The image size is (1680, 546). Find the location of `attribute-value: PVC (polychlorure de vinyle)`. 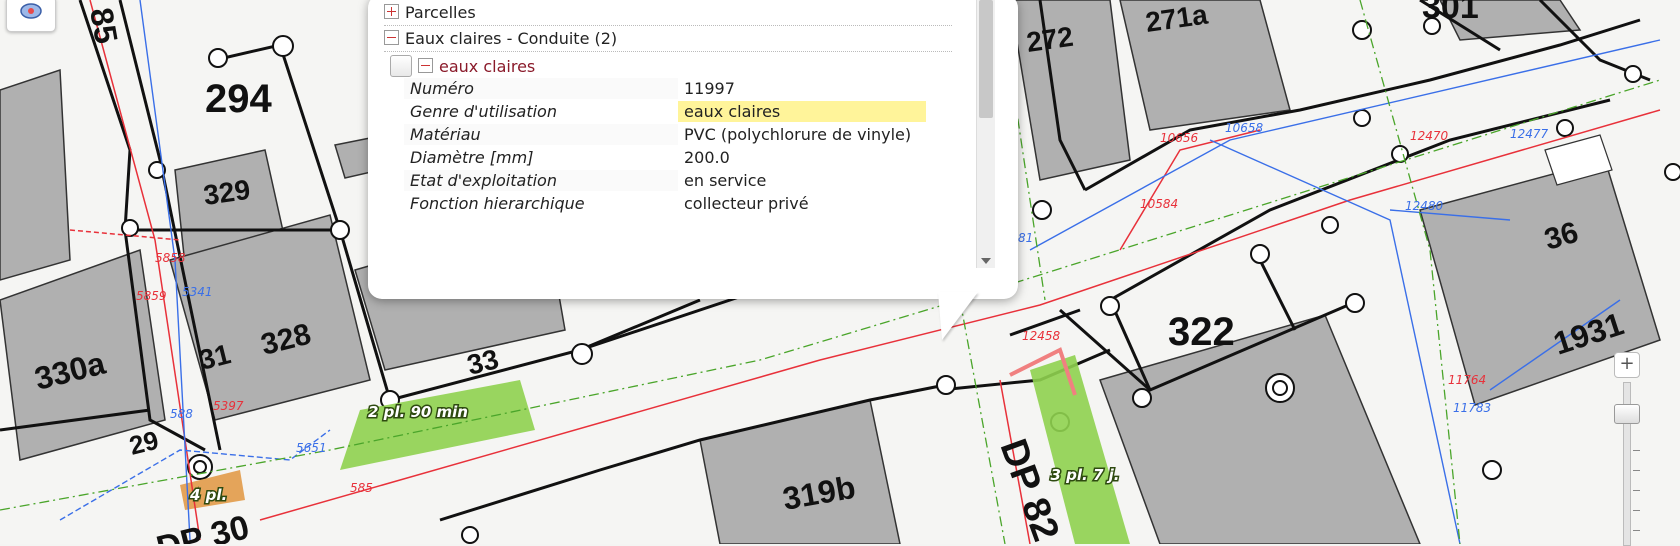

attribute-value: PVC (polychlorure de vinyle) is located at coordinates (798, 134).